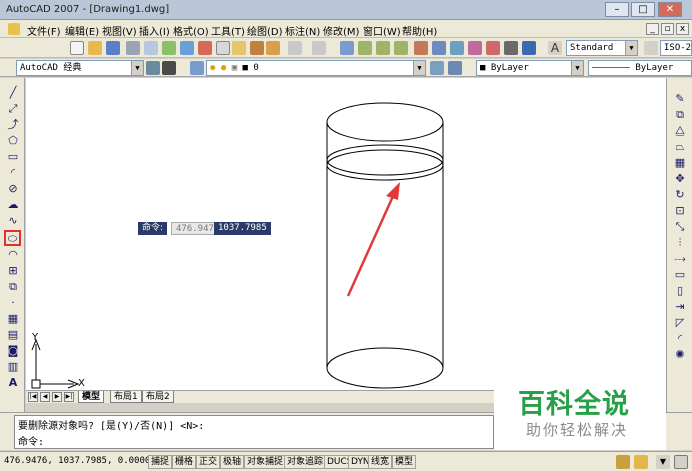 The image size is (692, 471). Describe the element at coordinates (680, 291) in the screenshot. I see `break-icon: ▯` at that location.